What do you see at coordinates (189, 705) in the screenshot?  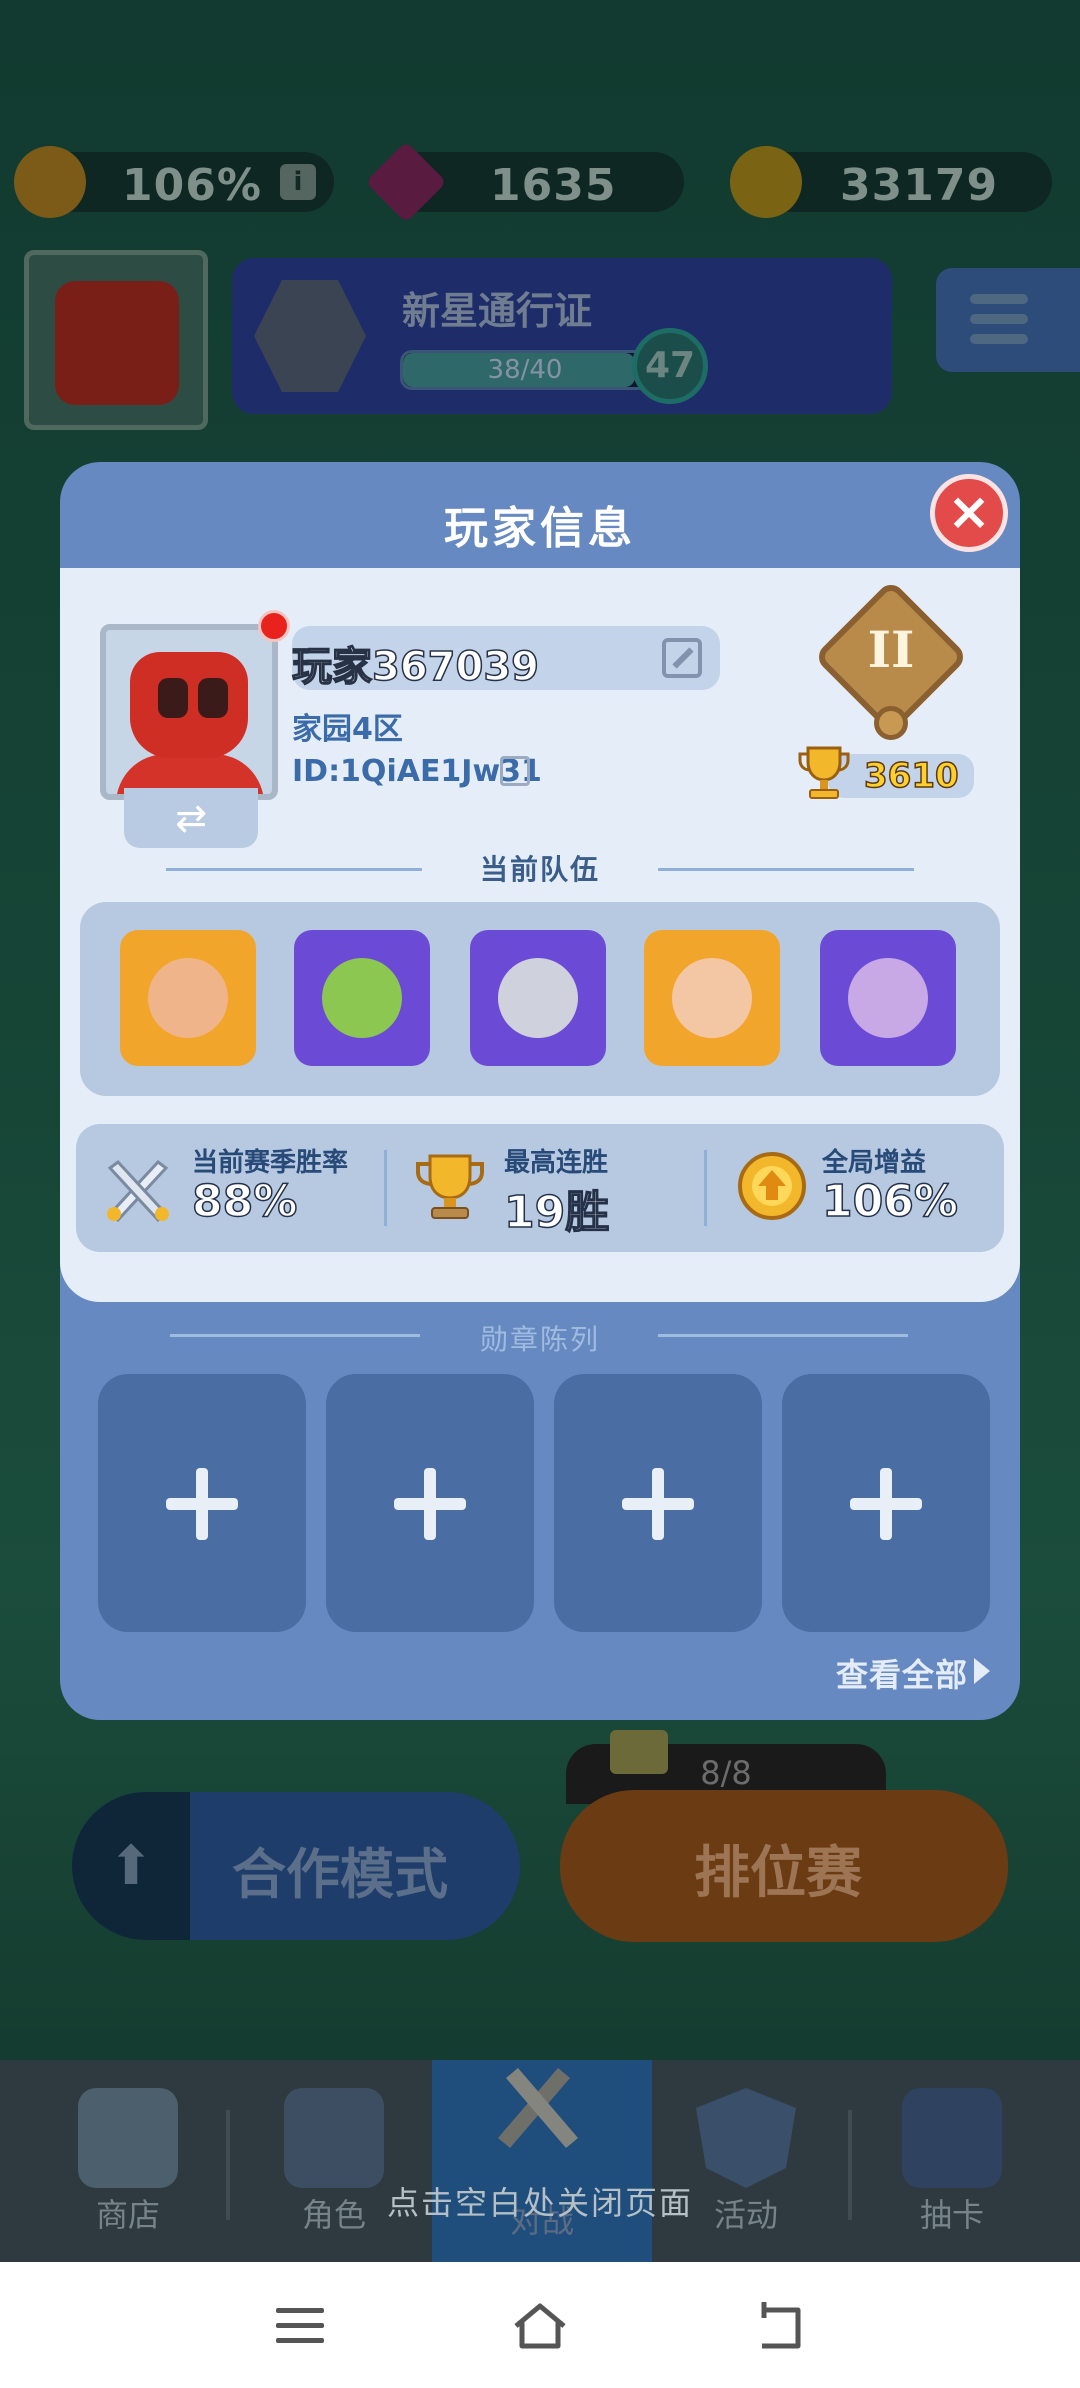 I see `avatar-head` at bounding box center [189, 705].